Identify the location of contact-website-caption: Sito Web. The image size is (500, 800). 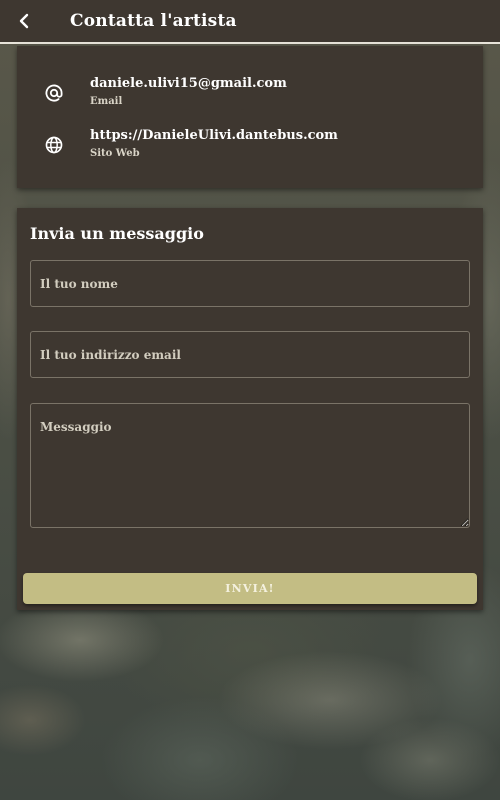
(115, 153).